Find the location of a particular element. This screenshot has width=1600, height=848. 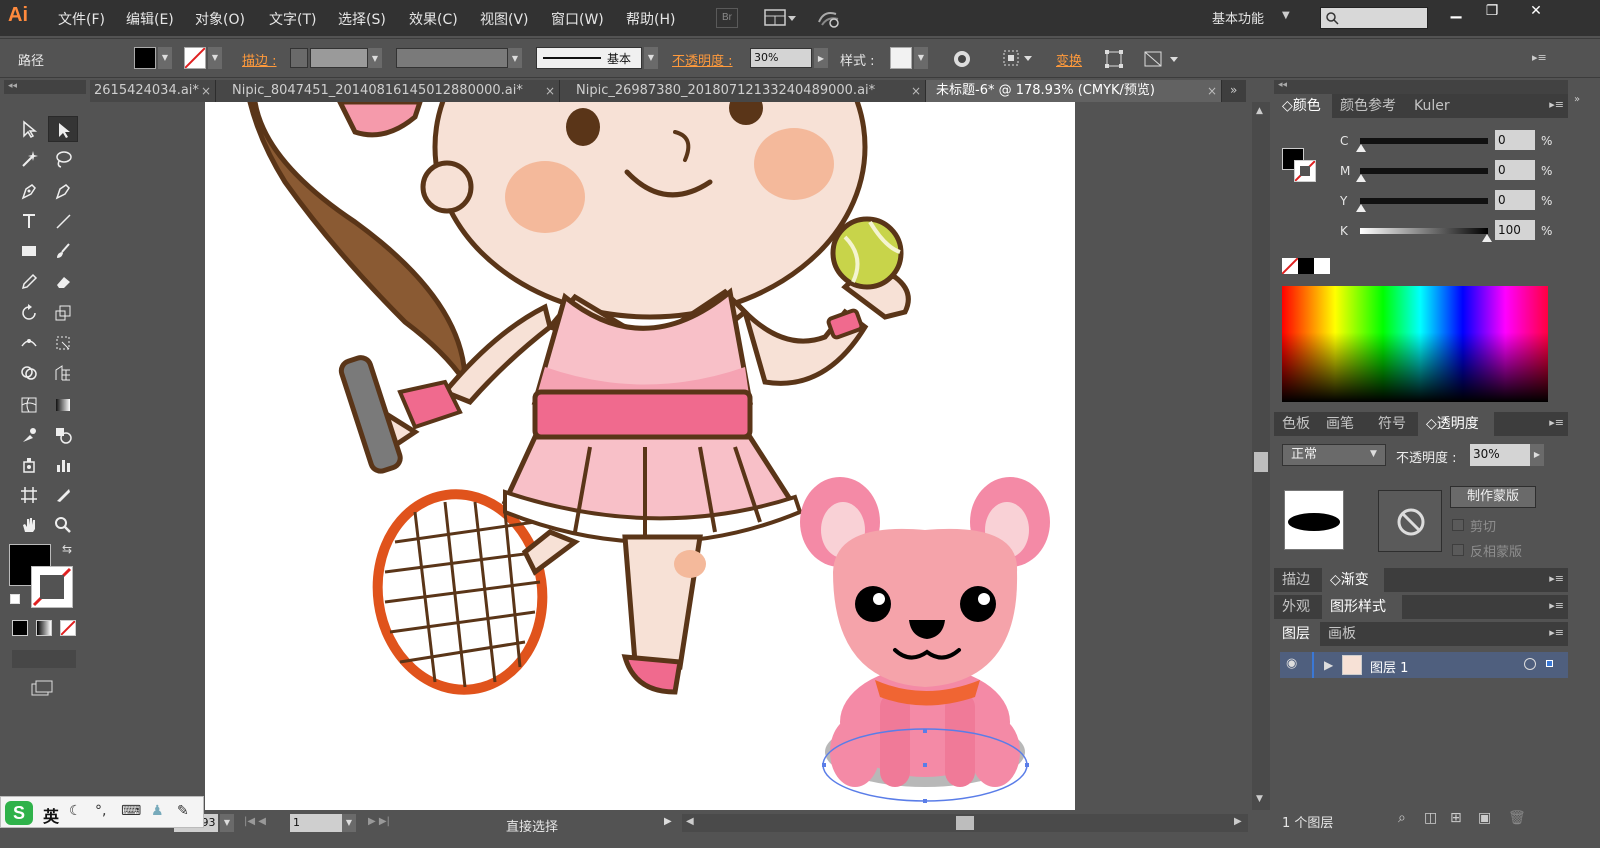

none-swatch is located at coordinates (1290, 266).